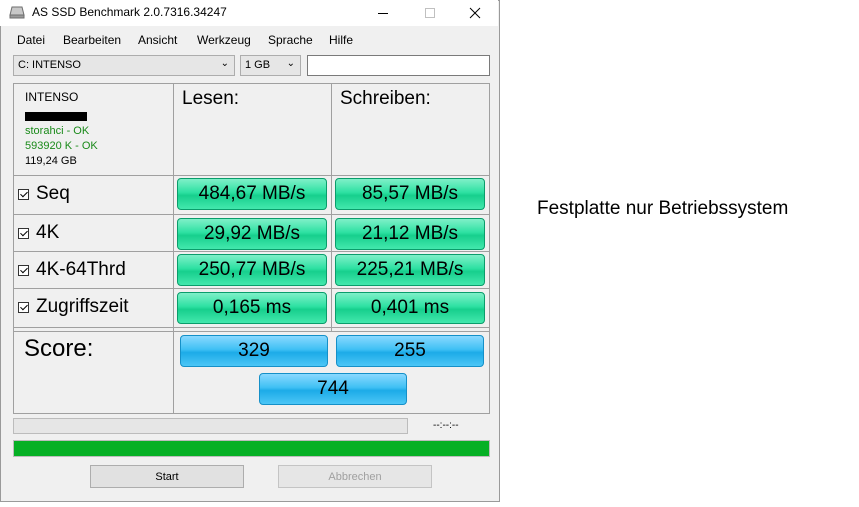  I want to click on test-4k64: 4K-64Thrd, so click(72, 270).